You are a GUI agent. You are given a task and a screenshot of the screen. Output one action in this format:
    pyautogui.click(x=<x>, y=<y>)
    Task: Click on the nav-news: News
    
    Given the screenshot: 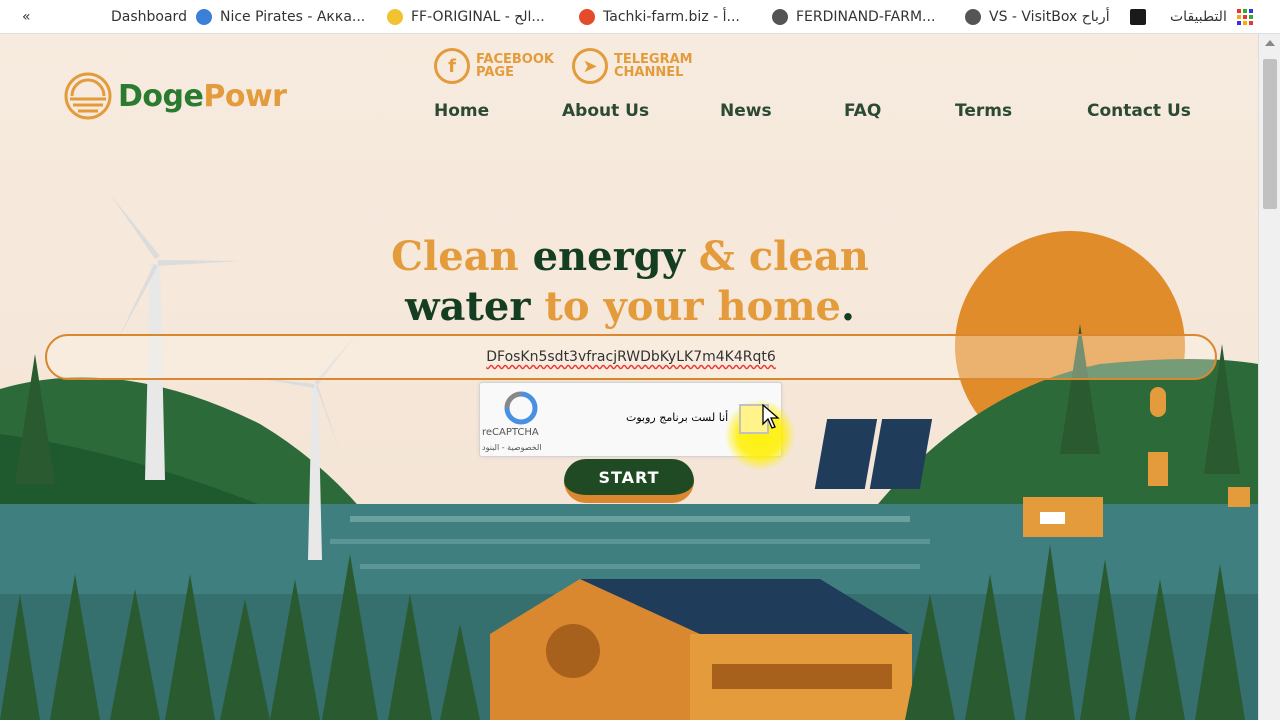 What is the action you would take?
    pyautogui.click(x=746, y=111)
    